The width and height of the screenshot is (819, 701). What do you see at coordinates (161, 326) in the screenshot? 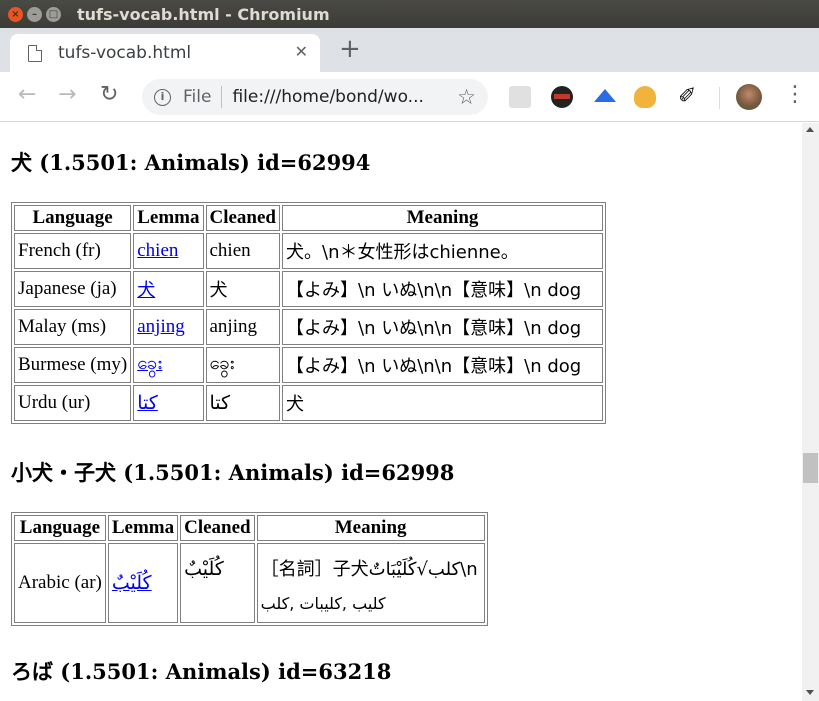
I see `lemma-link: anjing` at bounding box center [161, 326].